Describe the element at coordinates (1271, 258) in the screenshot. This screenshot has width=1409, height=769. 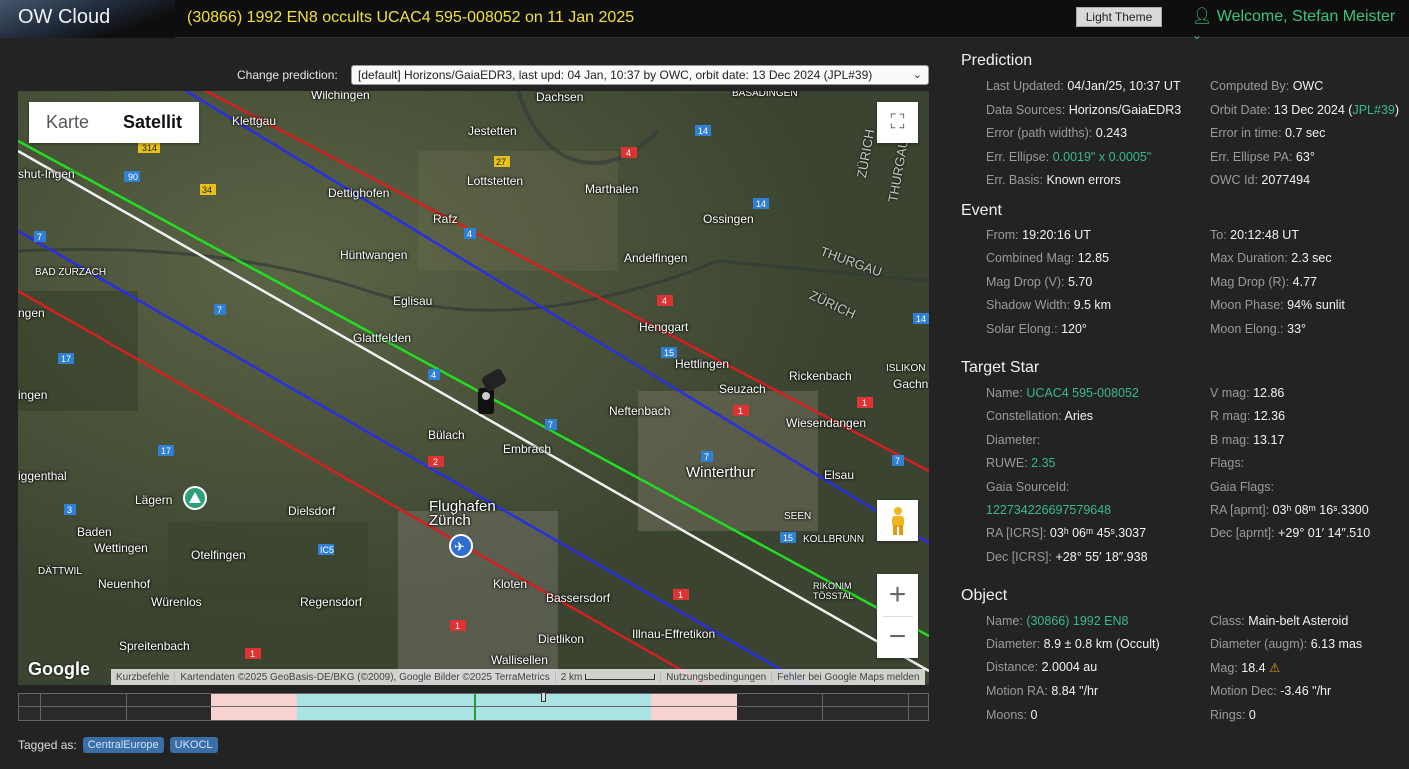
I see `max-duration: Max Duration: 2.3 sec` at that location.